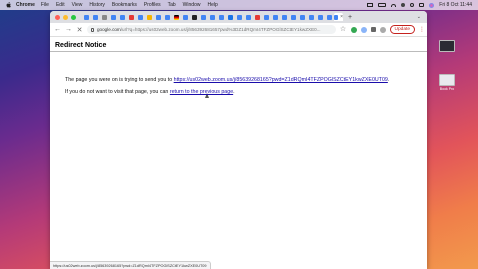 This screenshot has width=478, height=269. What do you see at coordinates (382, 29) in the screenshot?
I see `profile-avatar-icon` at bounding box center [382, 29].